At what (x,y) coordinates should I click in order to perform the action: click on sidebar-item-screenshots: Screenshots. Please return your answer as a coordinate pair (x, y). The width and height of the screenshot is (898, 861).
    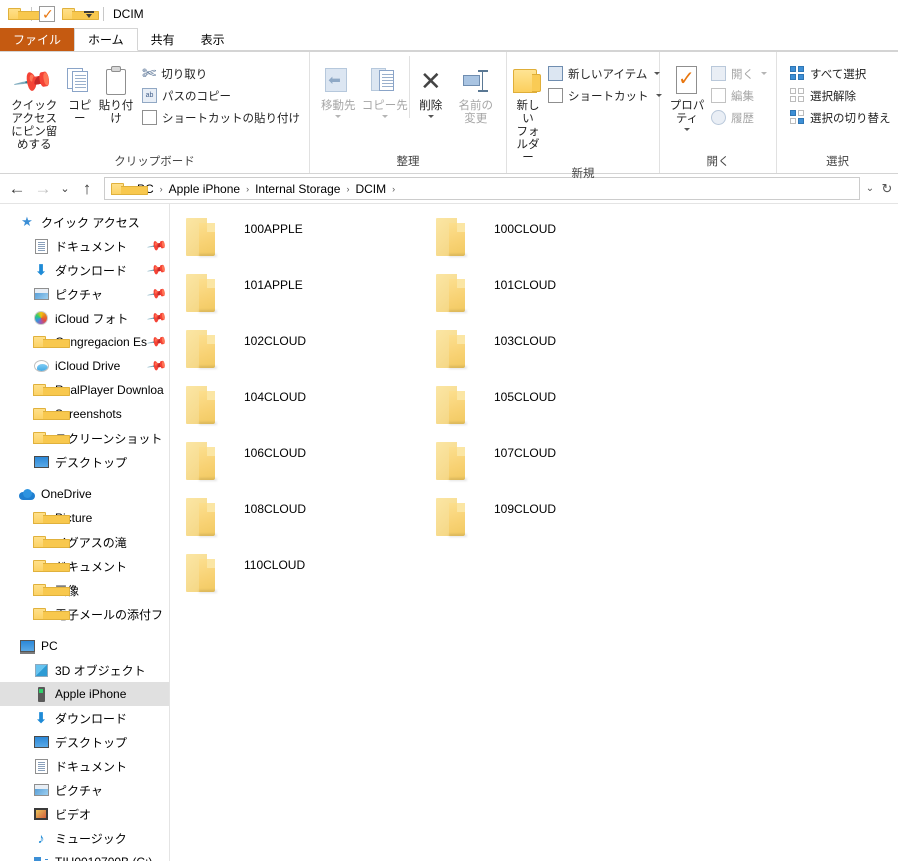
    Looking at the image, I should click on (84, 414).